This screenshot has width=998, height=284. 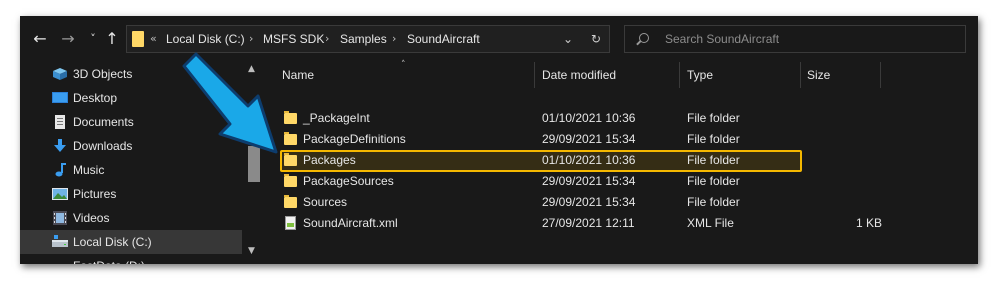 I want to click on scroll-down-icon: ▼, so click(x=251, y=251).